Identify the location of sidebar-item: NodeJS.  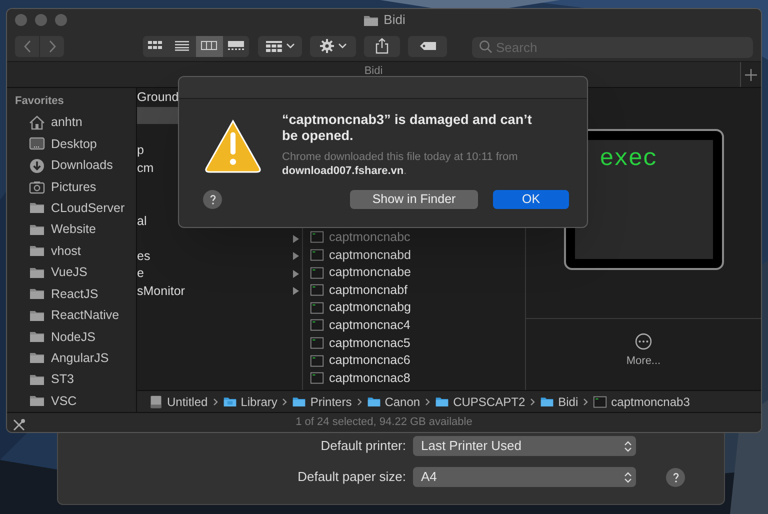
(75, 337).